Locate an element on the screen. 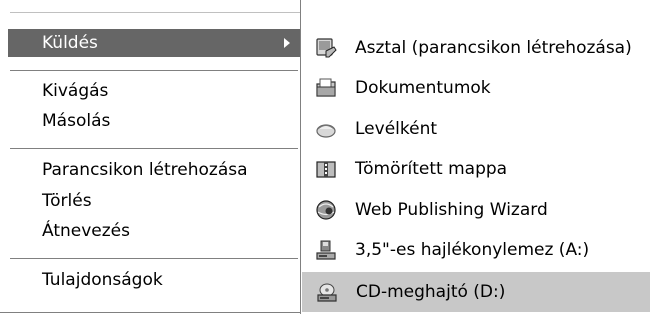  floppy-drive-icon is located at coordinates (326, 250).